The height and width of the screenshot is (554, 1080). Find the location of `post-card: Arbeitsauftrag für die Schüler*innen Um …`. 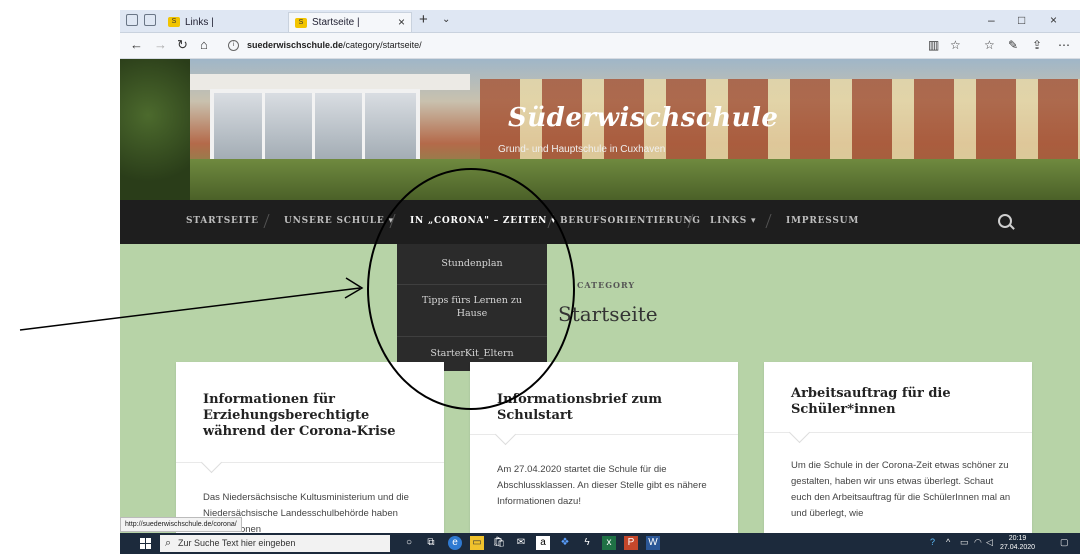

post-card: Arbeitsauftrag für die Schüler*innen Um … is located at coordinates (898, 458).